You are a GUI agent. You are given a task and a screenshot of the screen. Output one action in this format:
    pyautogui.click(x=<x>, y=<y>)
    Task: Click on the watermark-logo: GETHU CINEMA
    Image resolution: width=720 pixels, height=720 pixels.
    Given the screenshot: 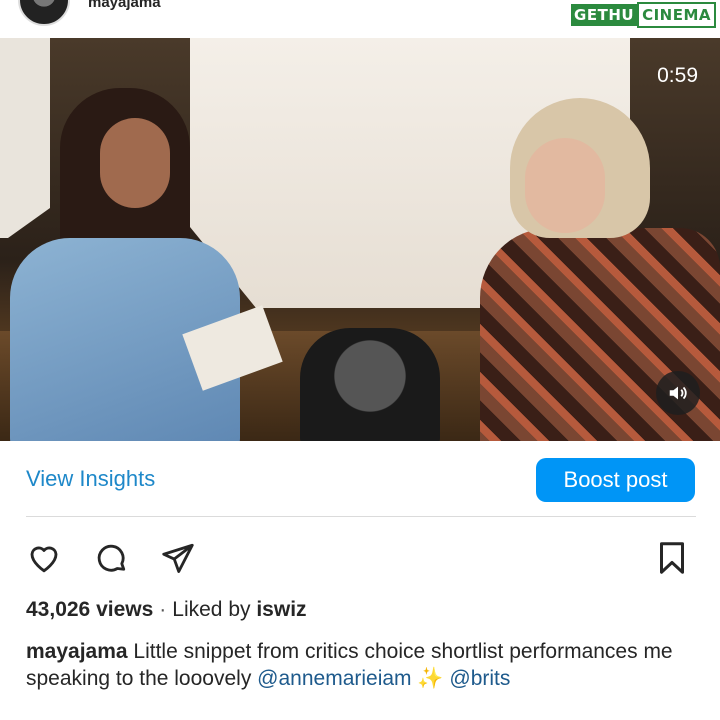 What is the action you would take?
    pyautogui.click(x=643, y=15)
    